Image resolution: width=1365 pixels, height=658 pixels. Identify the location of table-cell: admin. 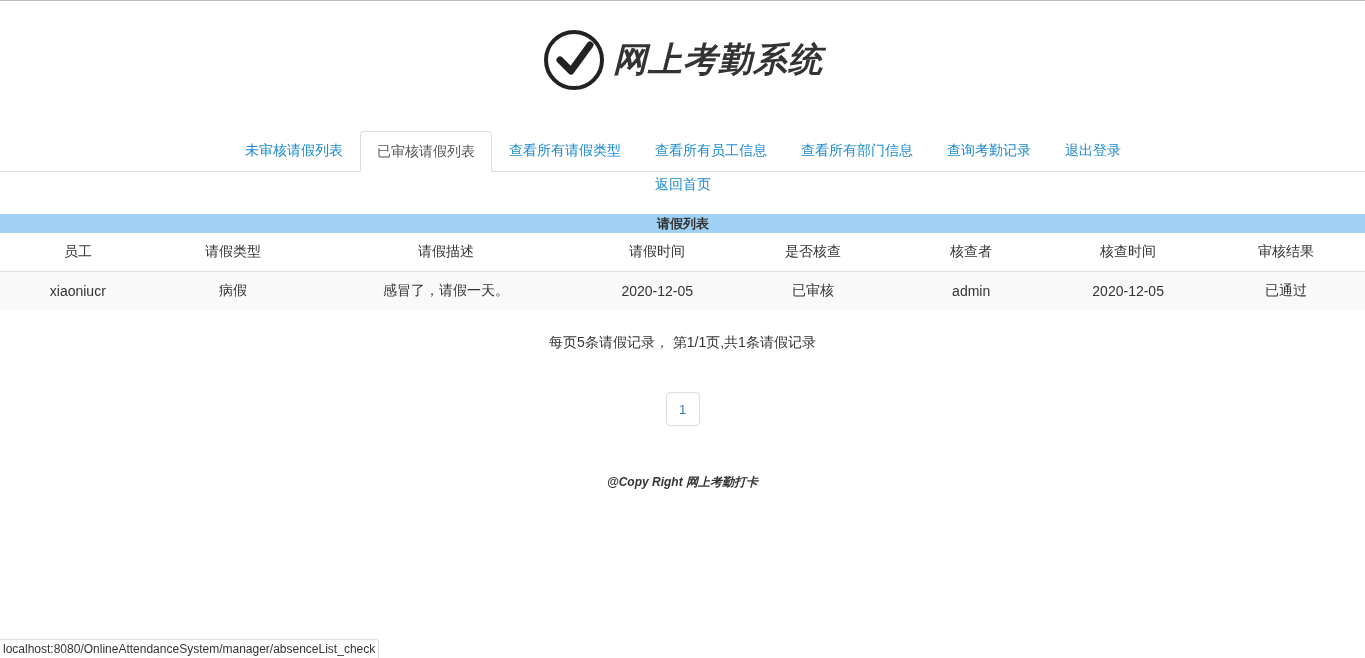
(971, 290).